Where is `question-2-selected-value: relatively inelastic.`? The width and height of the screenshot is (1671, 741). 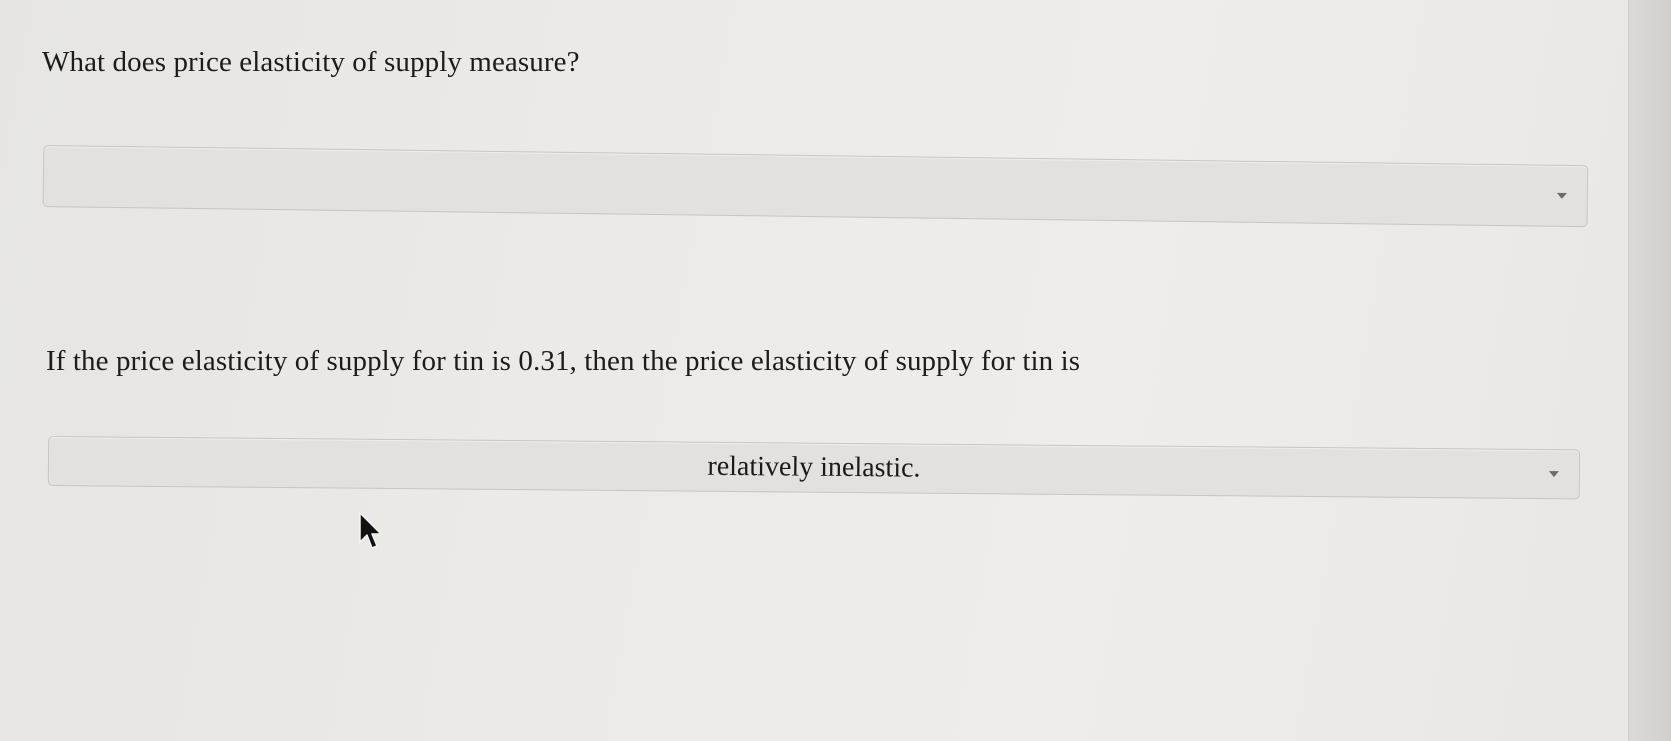 question-2-selected-value: relatively inelastic. is located at coordinates (814, 467).